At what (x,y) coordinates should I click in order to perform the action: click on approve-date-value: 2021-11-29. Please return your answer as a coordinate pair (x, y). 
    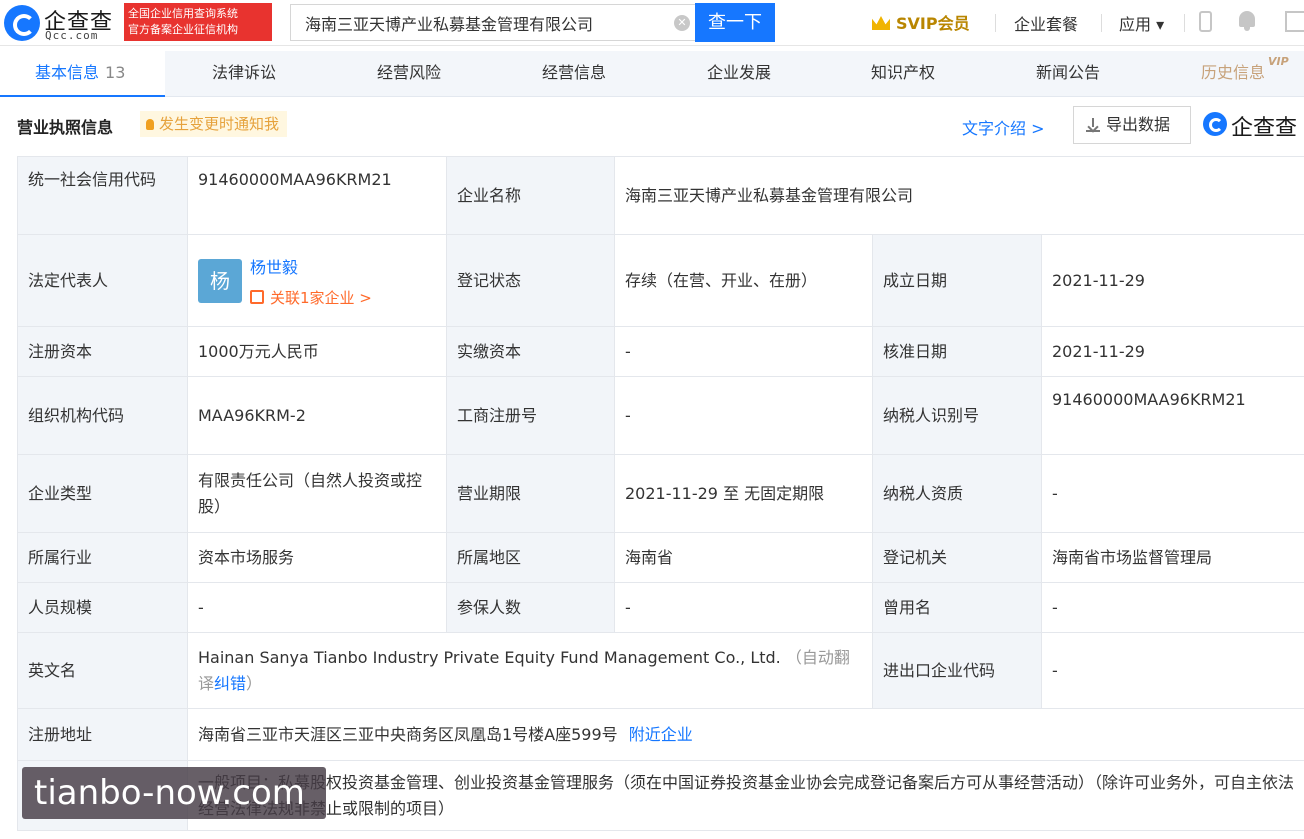
    Looking at the image, I should click on (1172, 351).